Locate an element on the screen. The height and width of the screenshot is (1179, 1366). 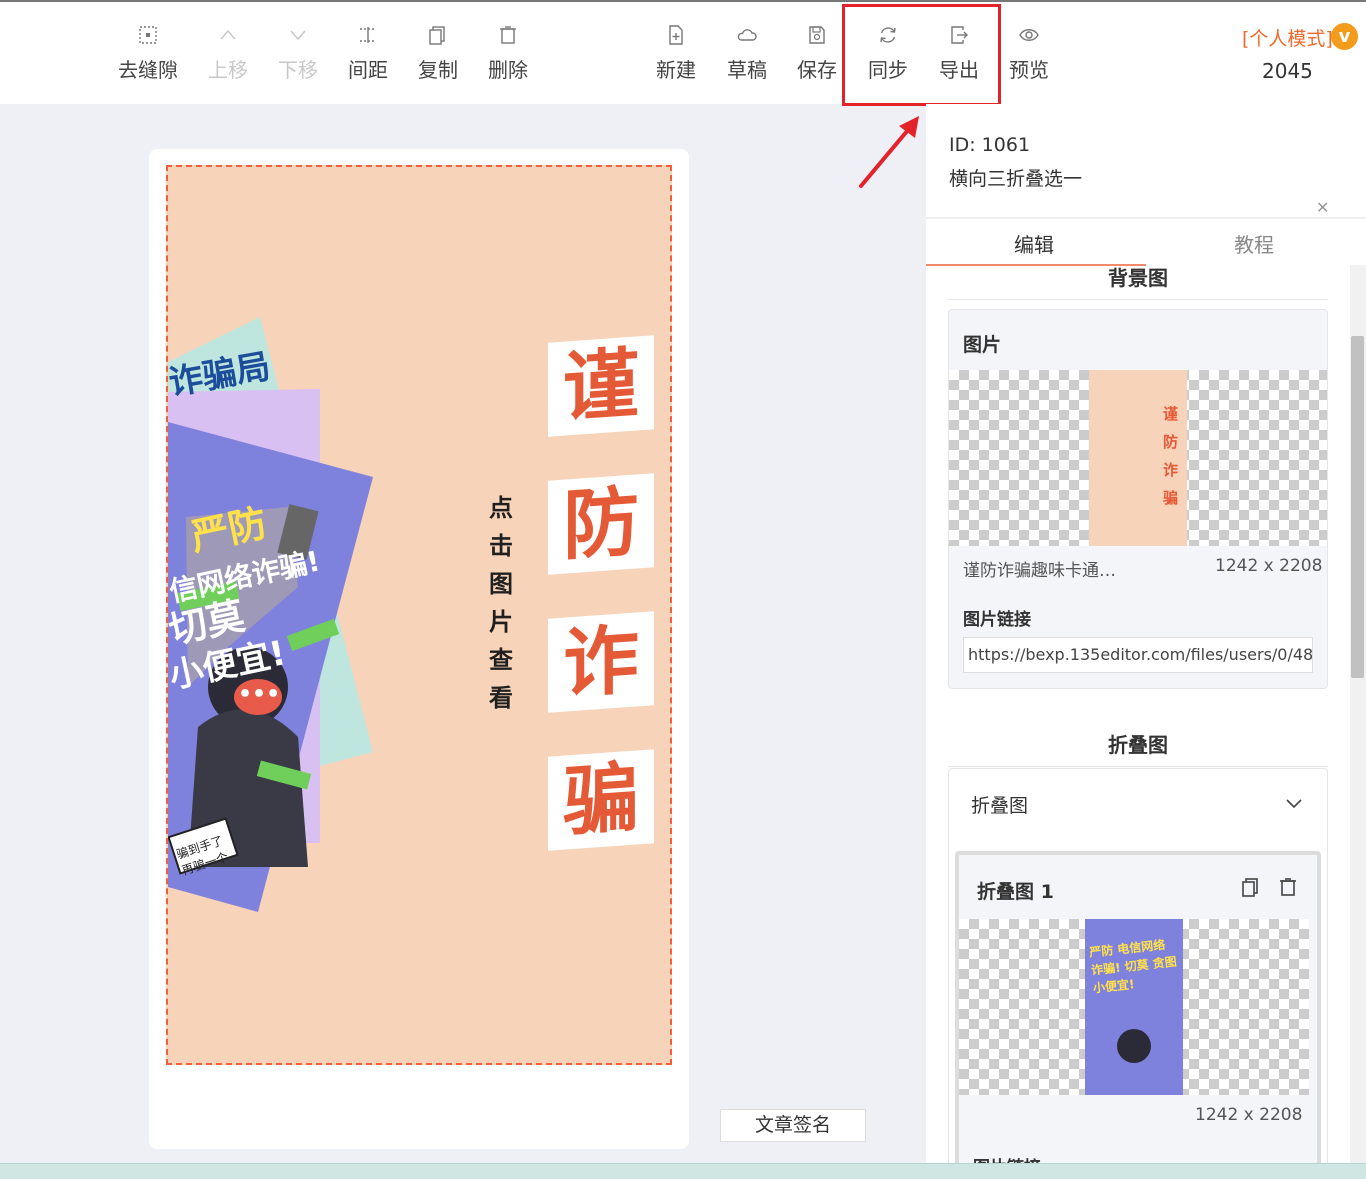
tab-edit: 编辑 is located at coordinates (1034, 243).